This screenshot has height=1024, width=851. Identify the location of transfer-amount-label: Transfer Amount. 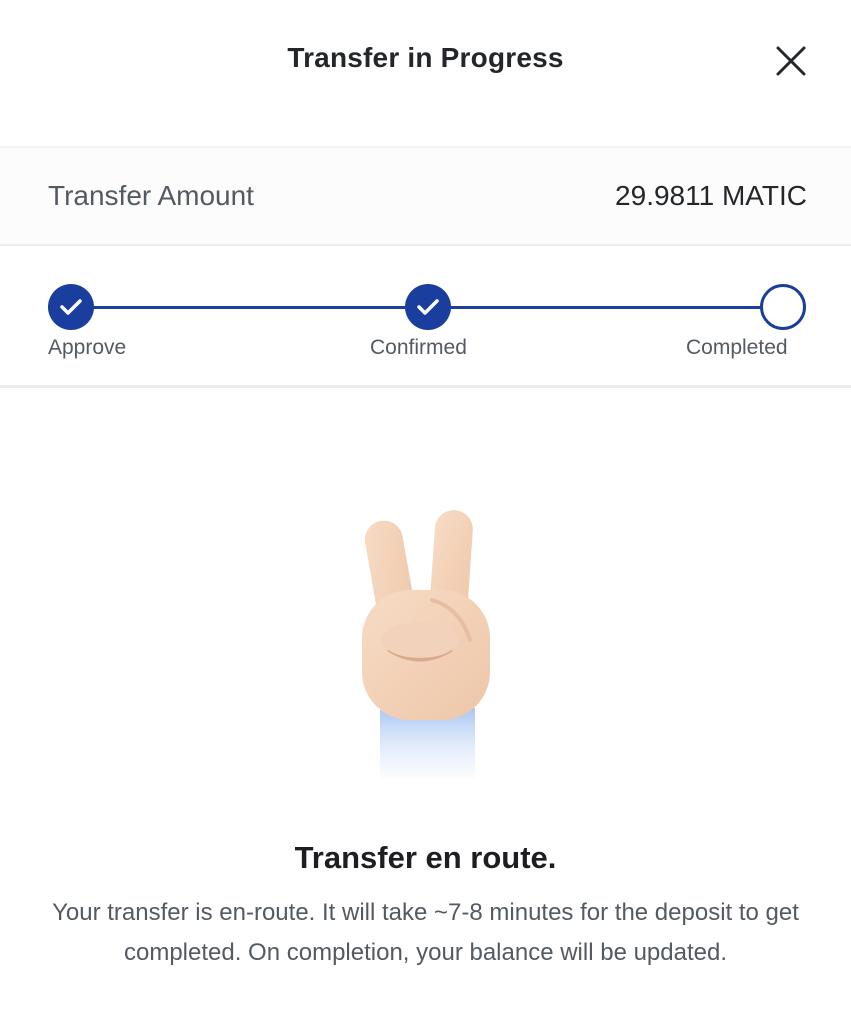
(151, 195).